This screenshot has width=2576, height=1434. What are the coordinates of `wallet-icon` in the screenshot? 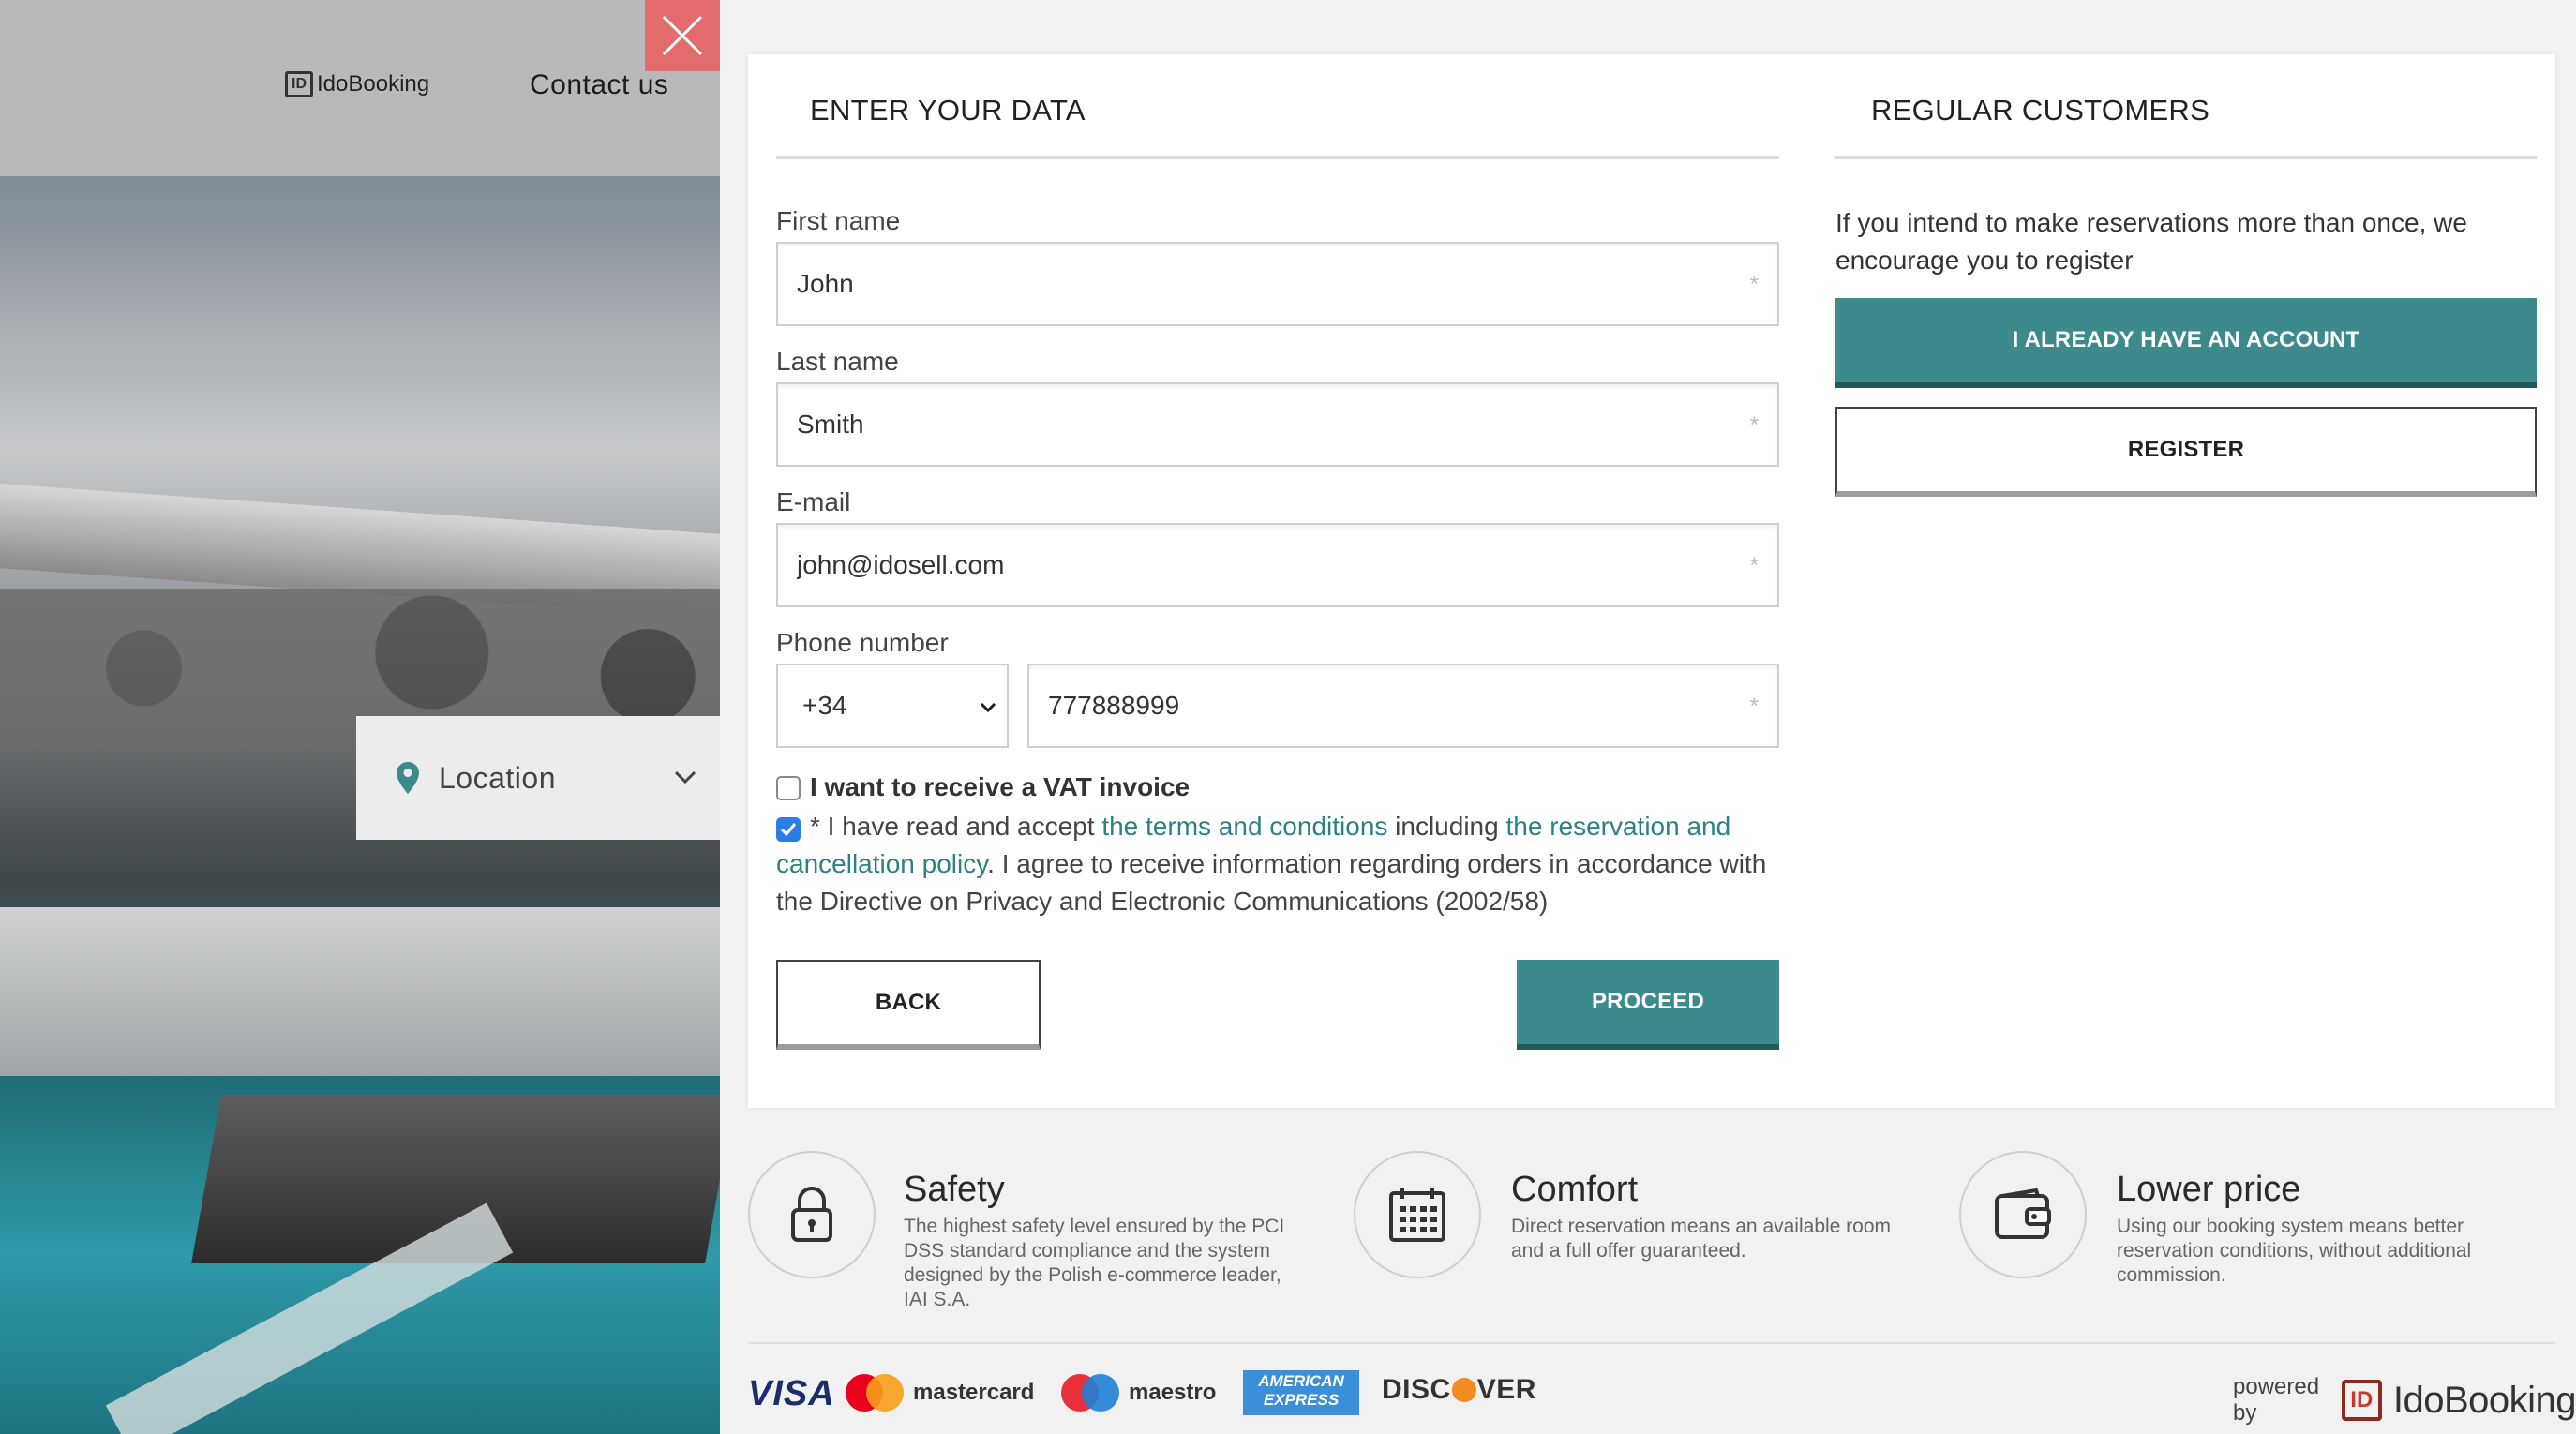 It's located at (2023, 1213).